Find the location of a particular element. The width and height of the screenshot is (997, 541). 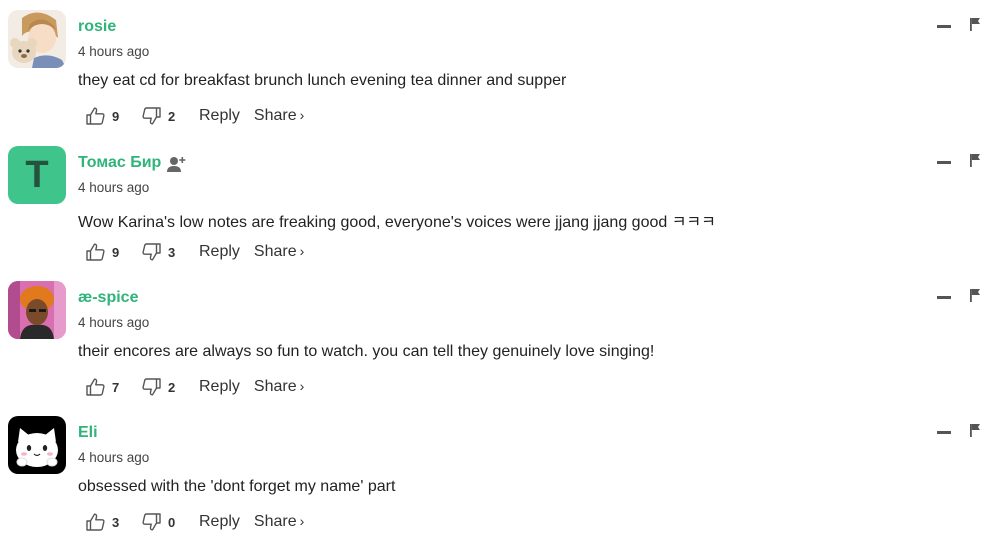

like-button: 3 is located at coordinates (114, 522).